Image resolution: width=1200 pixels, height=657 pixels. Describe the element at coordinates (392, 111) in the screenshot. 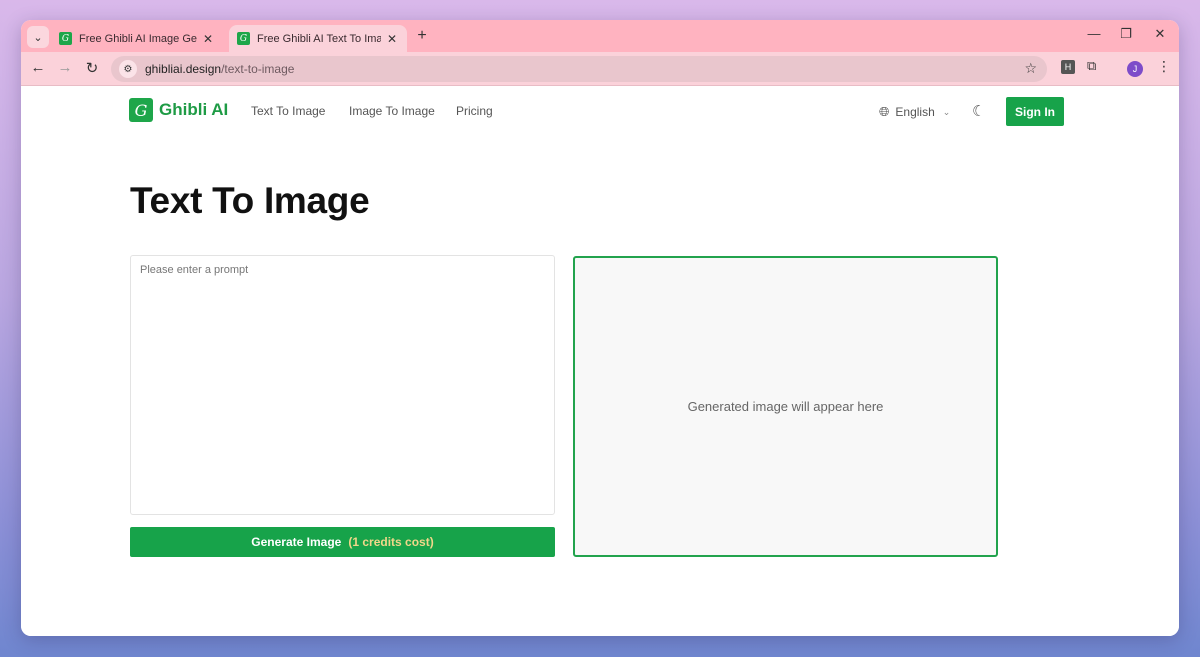

I see `nav-image-to-image: Image To Image` at that location.